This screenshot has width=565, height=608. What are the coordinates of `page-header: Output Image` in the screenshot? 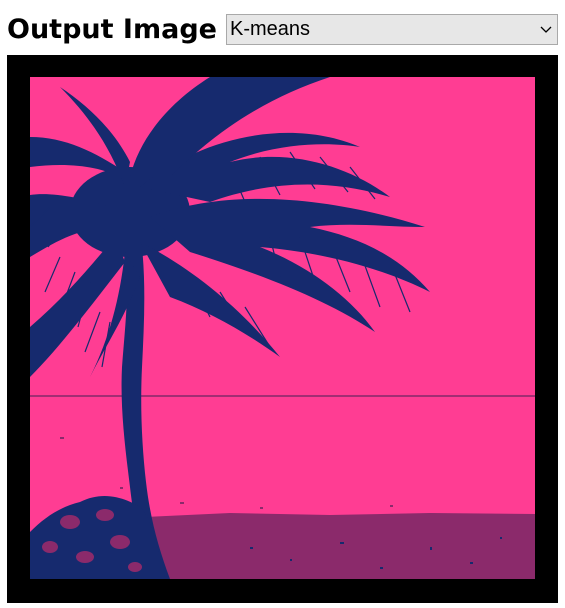 It's located at (112, 30).